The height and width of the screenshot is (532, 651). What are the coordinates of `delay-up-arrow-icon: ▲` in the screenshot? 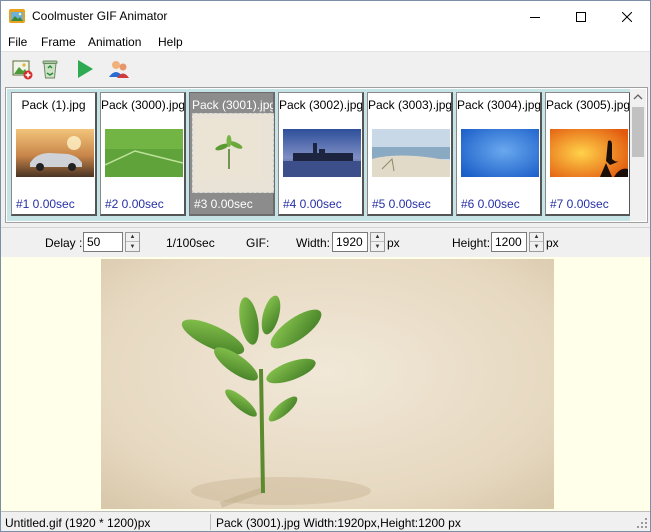 It's located at (132, 237).